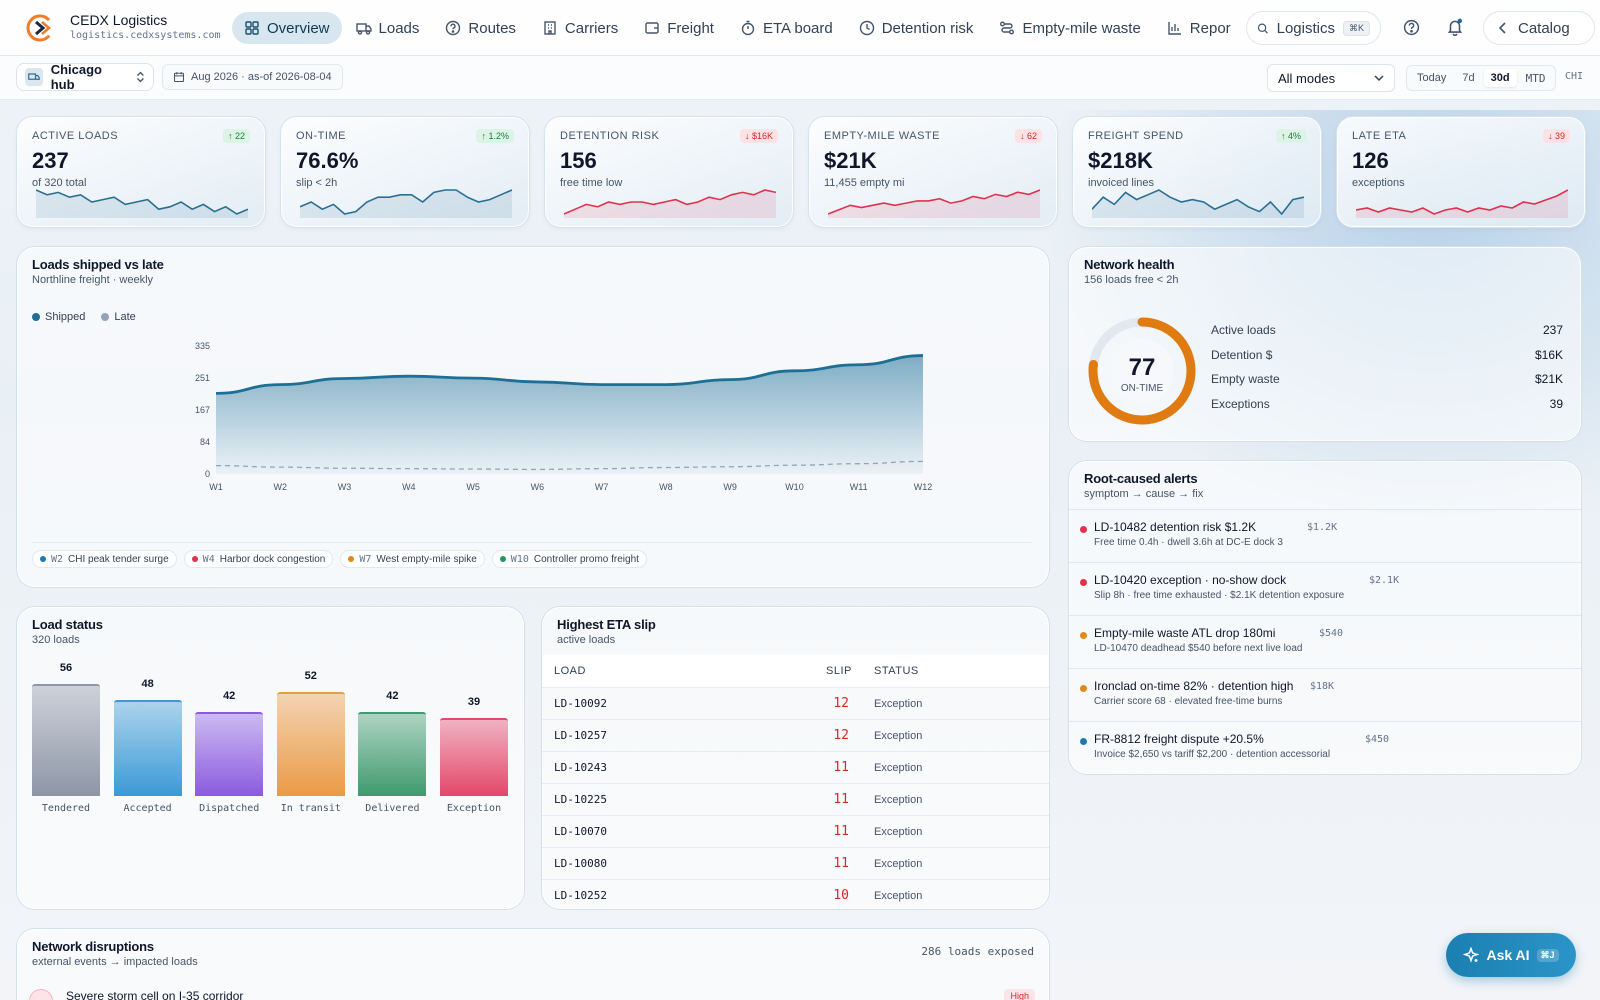 The image size is (1600, 1000). Describe the element at coordinates (258, 559) in the screenshot. I see `event-tag: W4 Harbor dock congestion` at that location.